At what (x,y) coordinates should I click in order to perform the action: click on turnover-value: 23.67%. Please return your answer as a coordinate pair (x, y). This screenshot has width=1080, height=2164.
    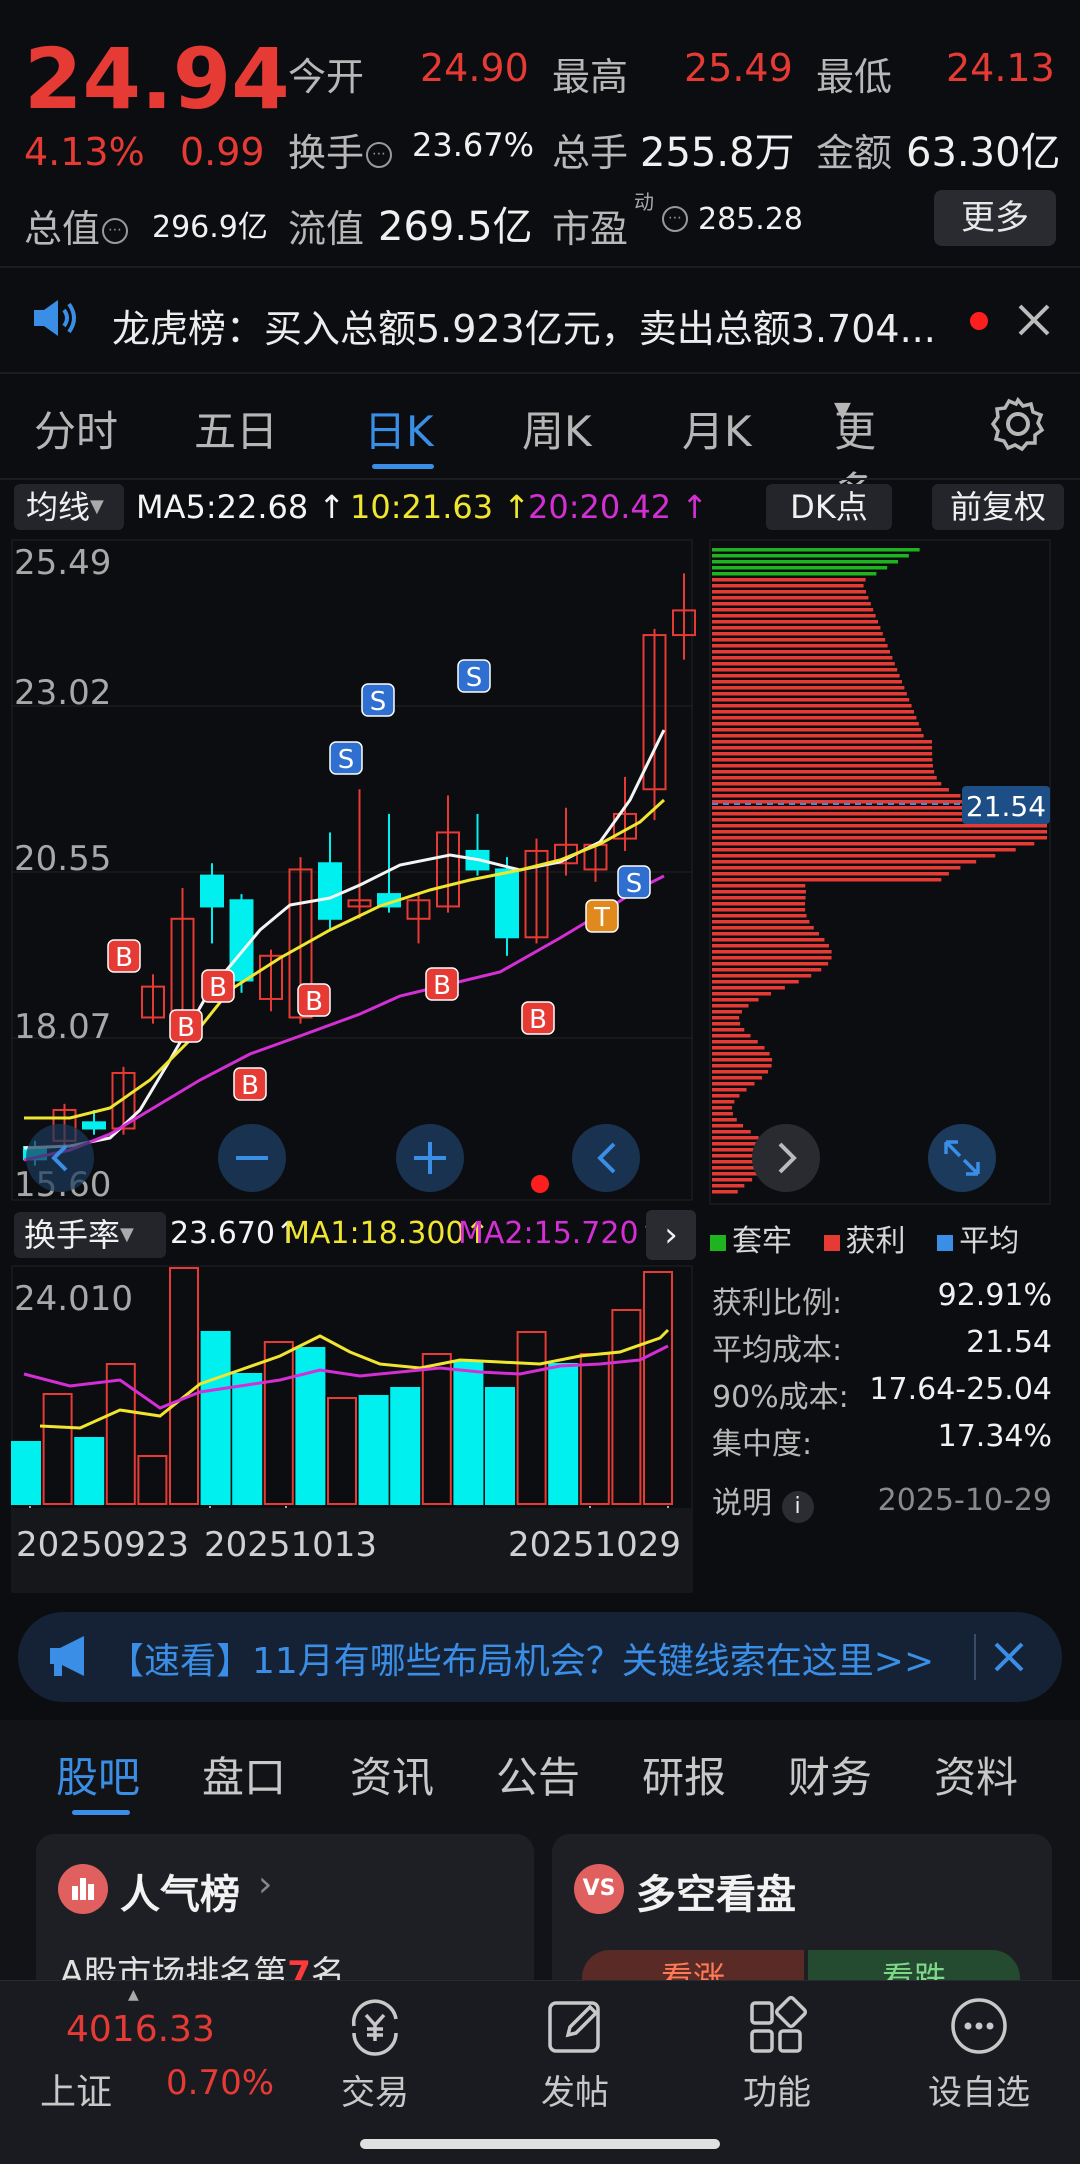
    Looking at the image, I should click on (473, 145).